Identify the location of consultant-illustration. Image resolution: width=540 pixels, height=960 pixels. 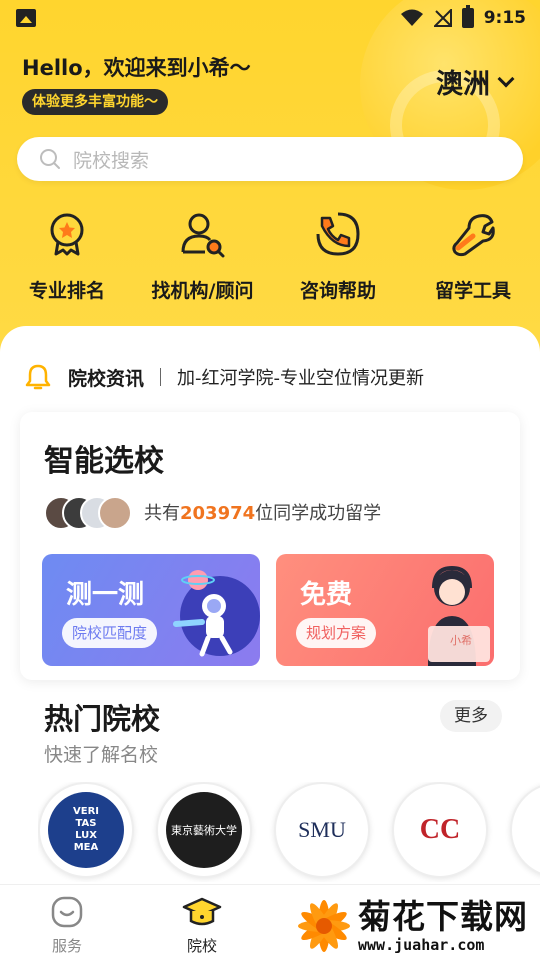
(459, 615).